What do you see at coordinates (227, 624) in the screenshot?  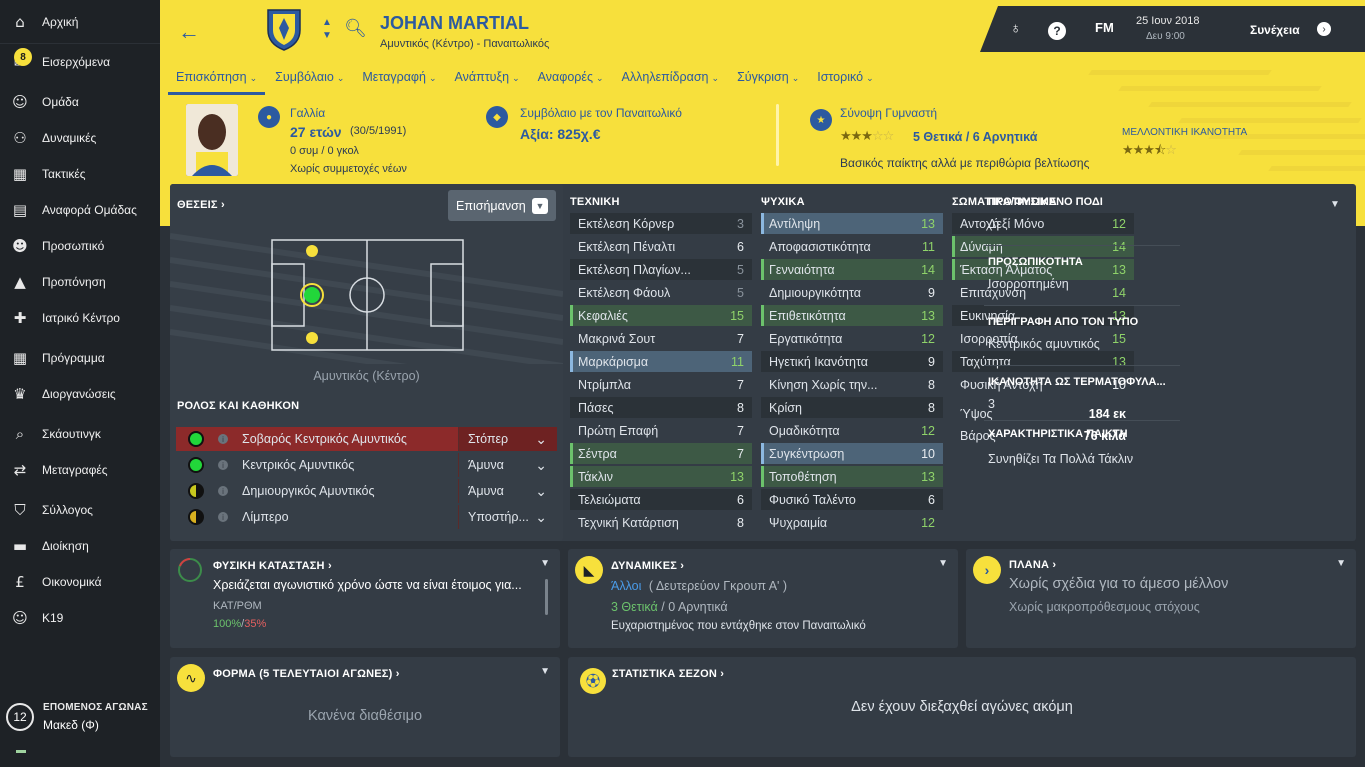 I see `condition-value: 100%` at bounding box center [227, 624].